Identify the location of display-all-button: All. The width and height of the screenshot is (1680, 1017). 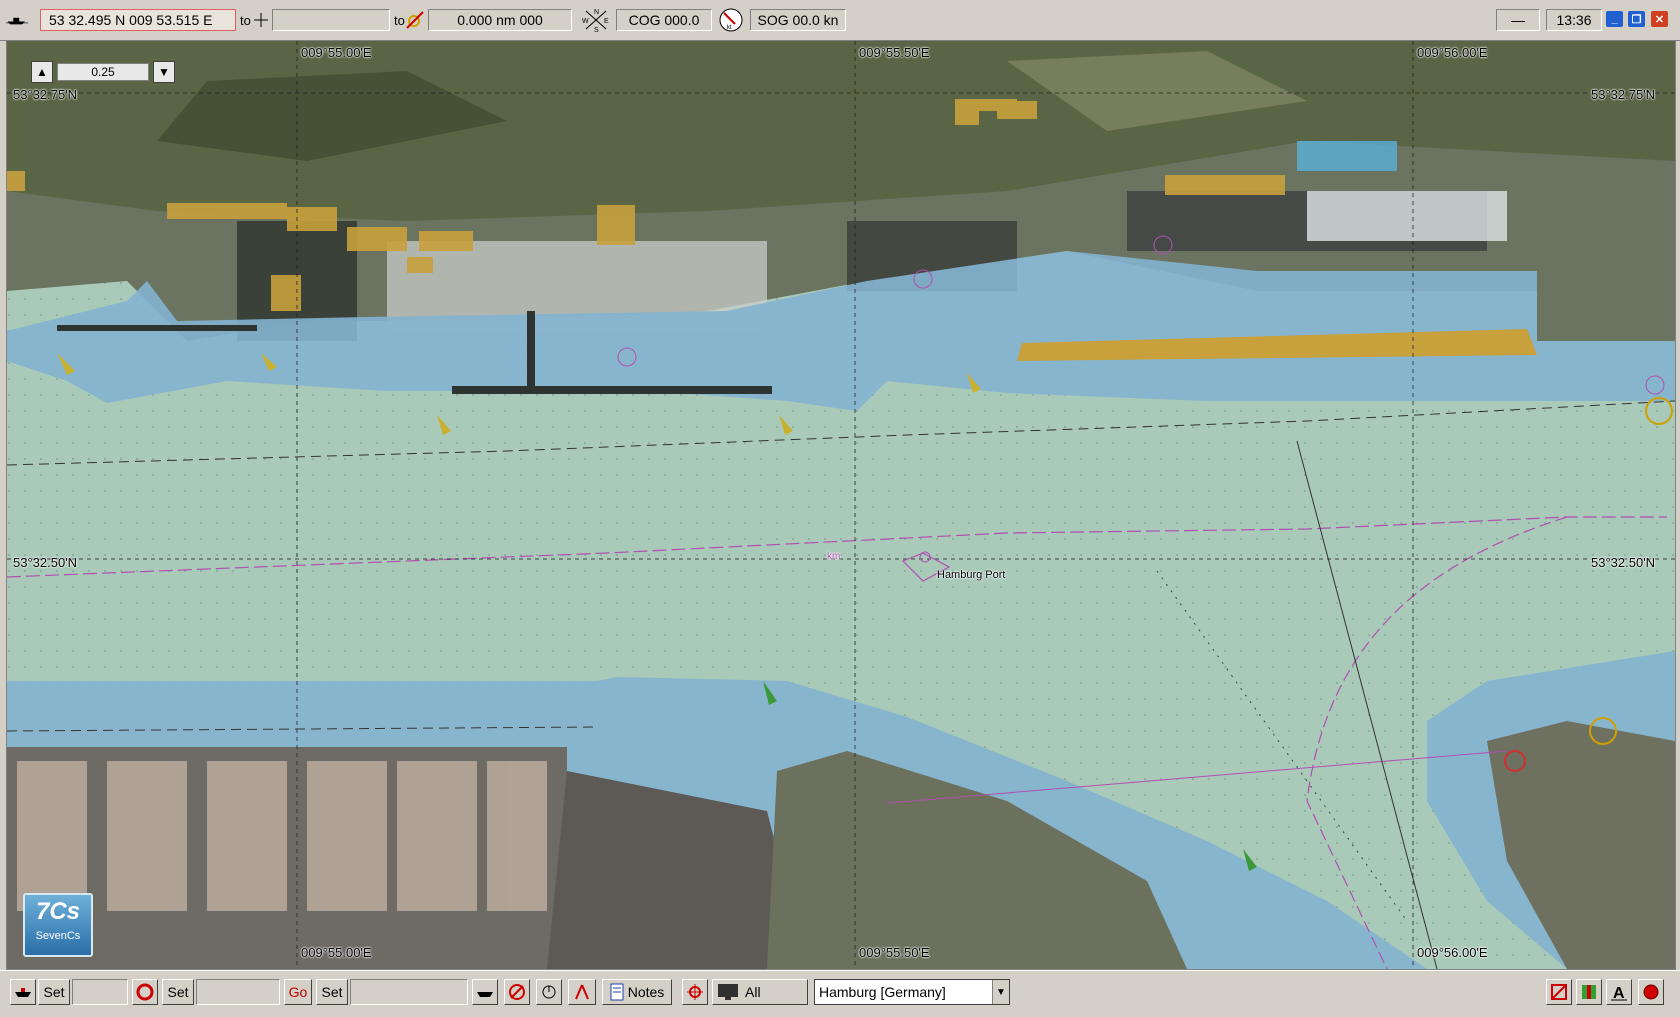
(760, 992).